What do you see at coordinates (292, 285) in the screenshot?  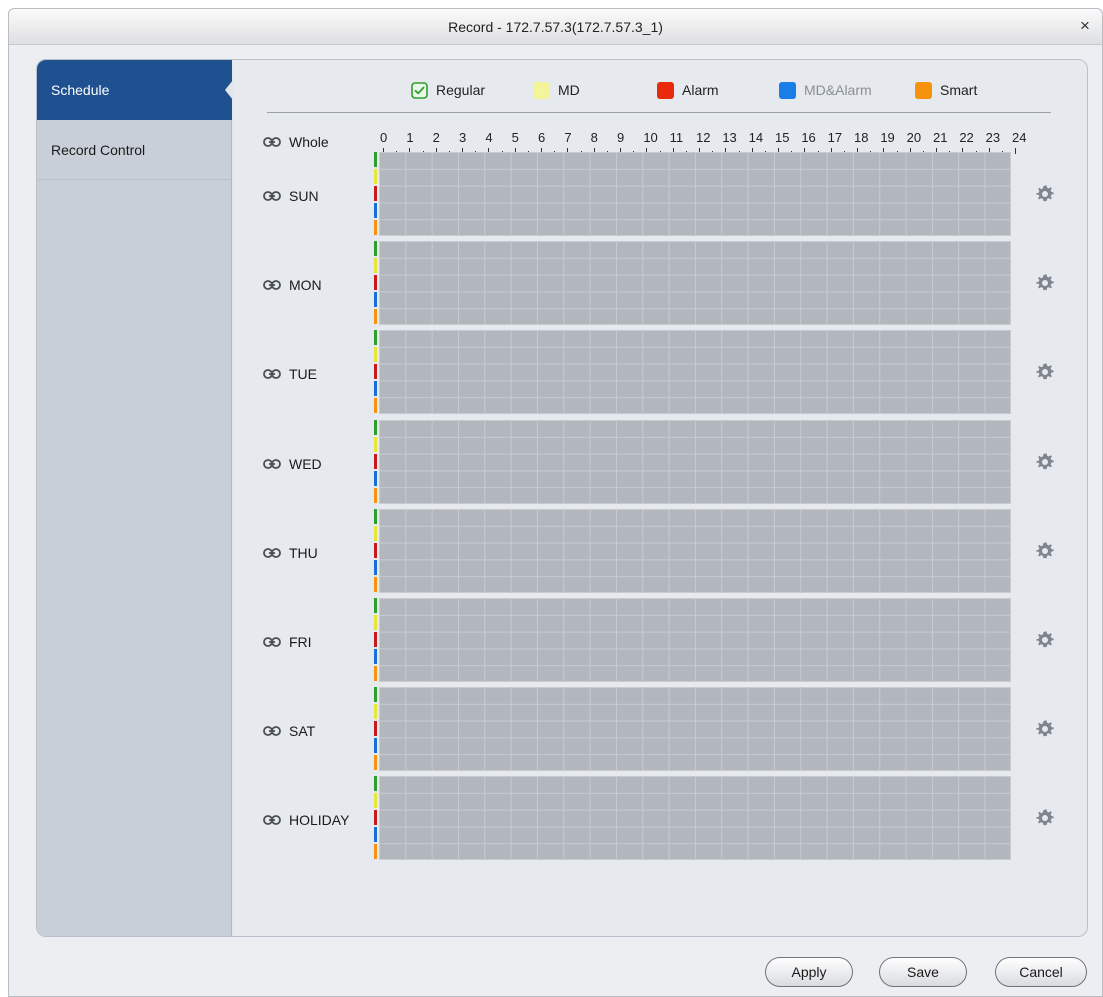 I see `day-link: MON` at bounding box center [292, 285].